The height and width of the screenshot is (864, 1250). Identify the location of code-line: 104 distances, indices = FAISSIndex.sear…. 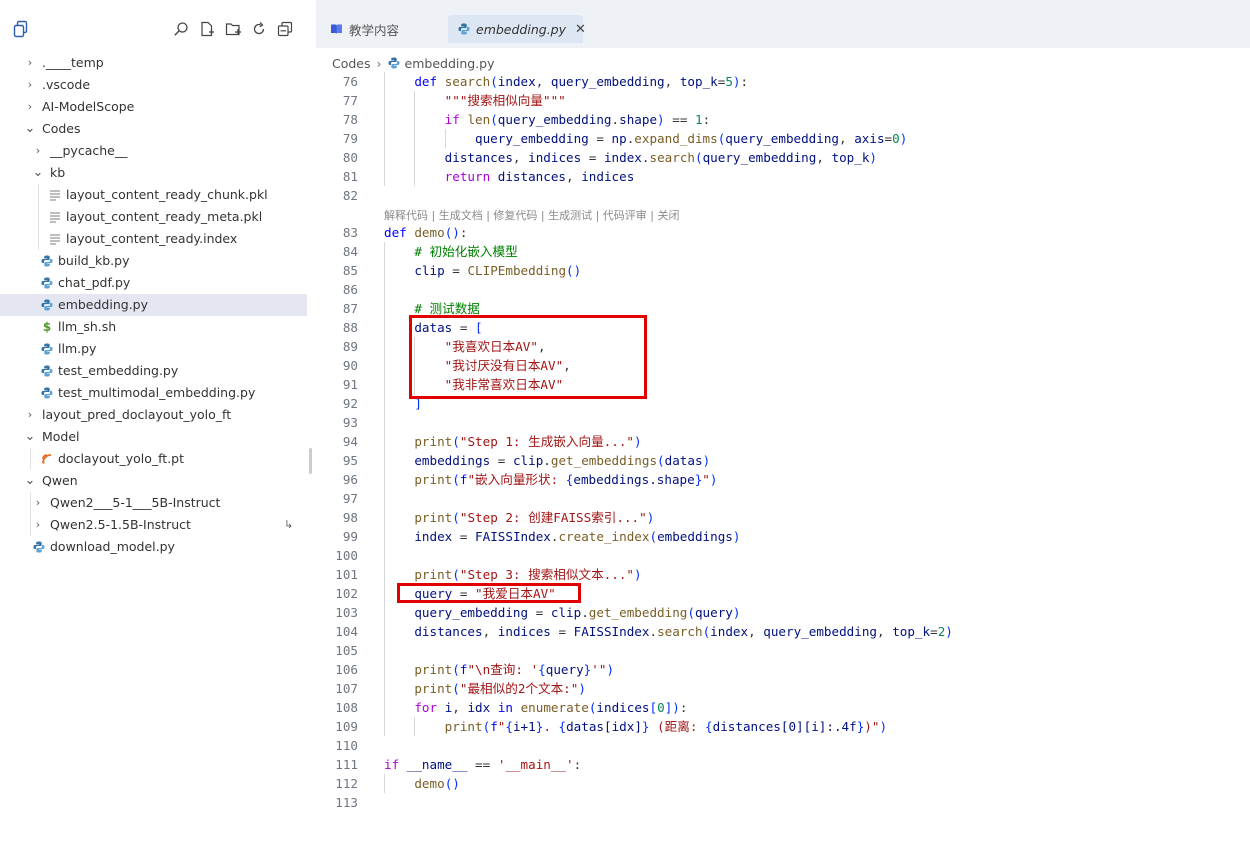
(783, 631).